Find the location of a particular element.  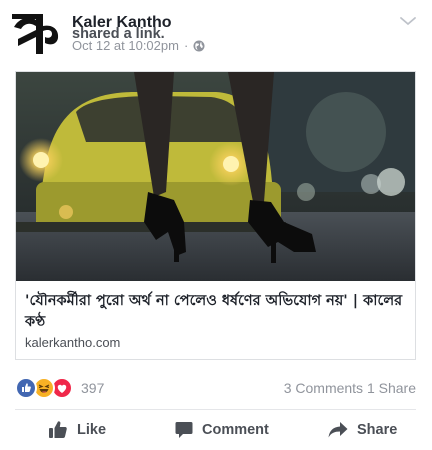

thumbs-up-icon is located at coordinates (58, 429).